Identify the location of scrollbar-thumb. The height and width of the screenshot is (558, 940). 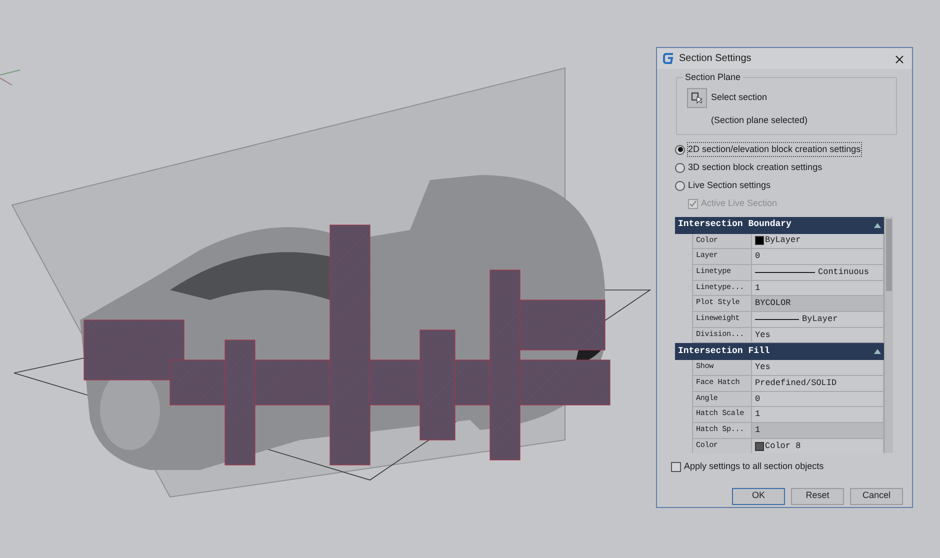
(889, 254).